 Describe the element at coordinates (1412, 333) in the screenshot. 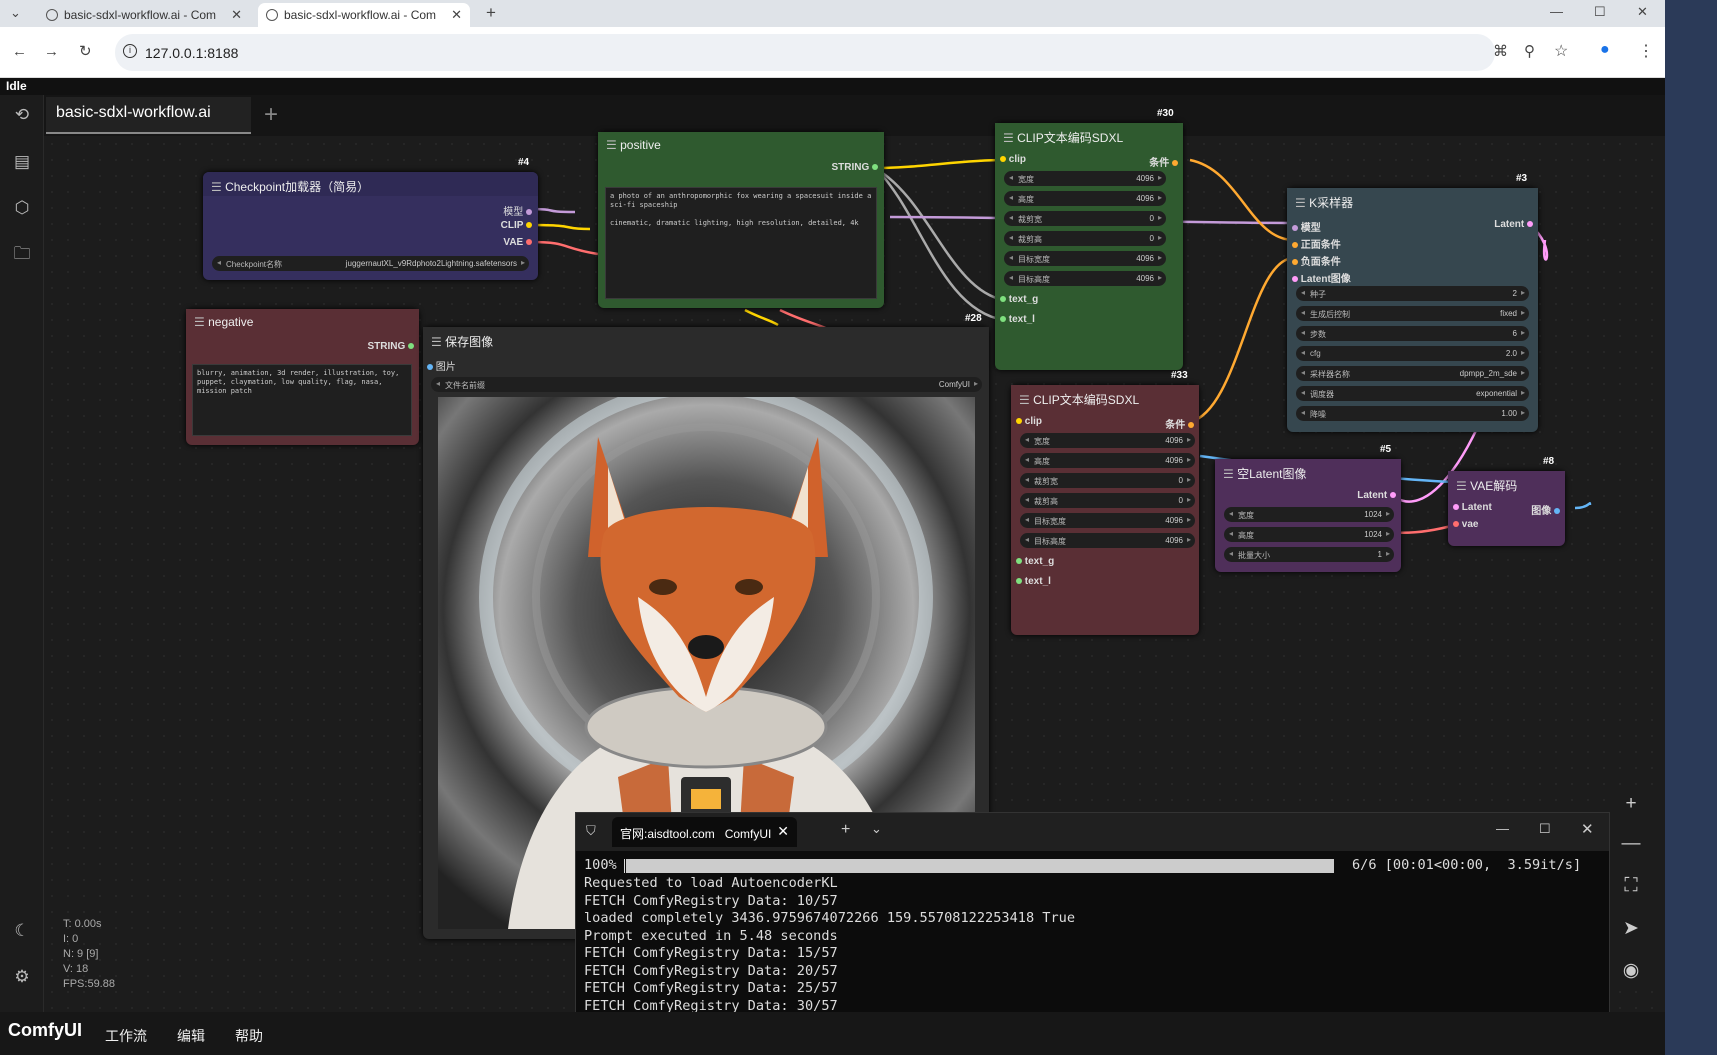

I see `steps-widget: 步数6` at that location.